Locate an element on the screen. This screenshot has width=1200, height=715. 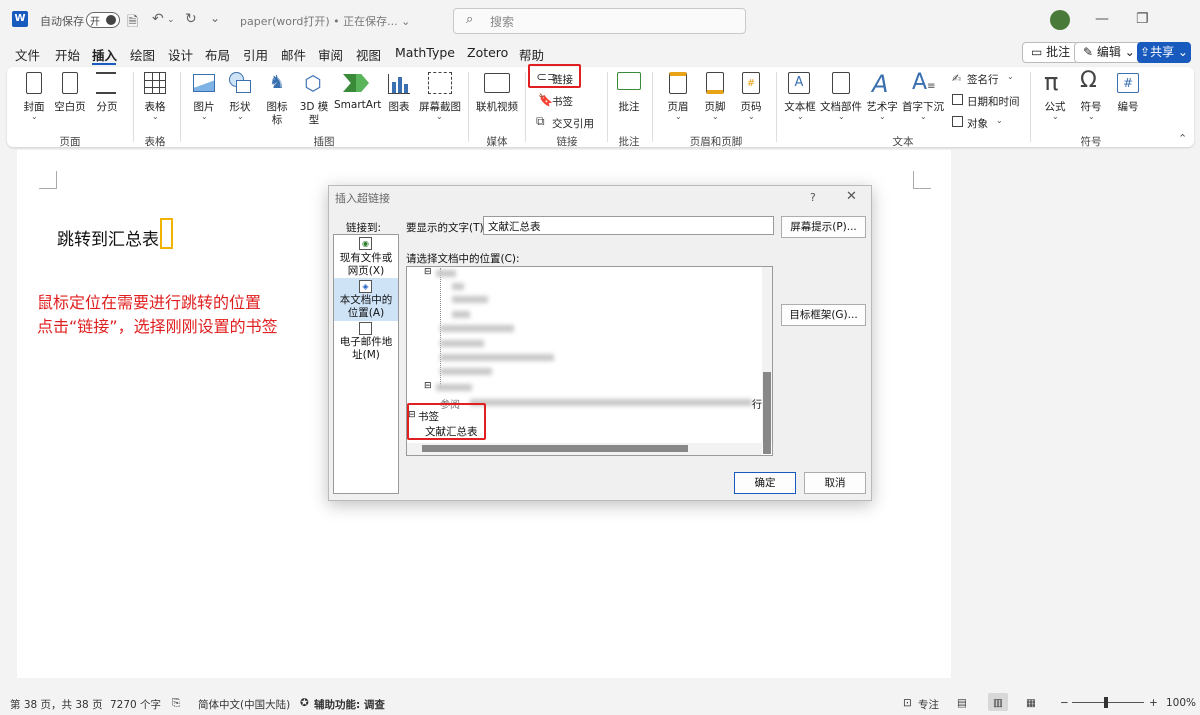
tab-file: 文件 is located at coordinates (27, 54).